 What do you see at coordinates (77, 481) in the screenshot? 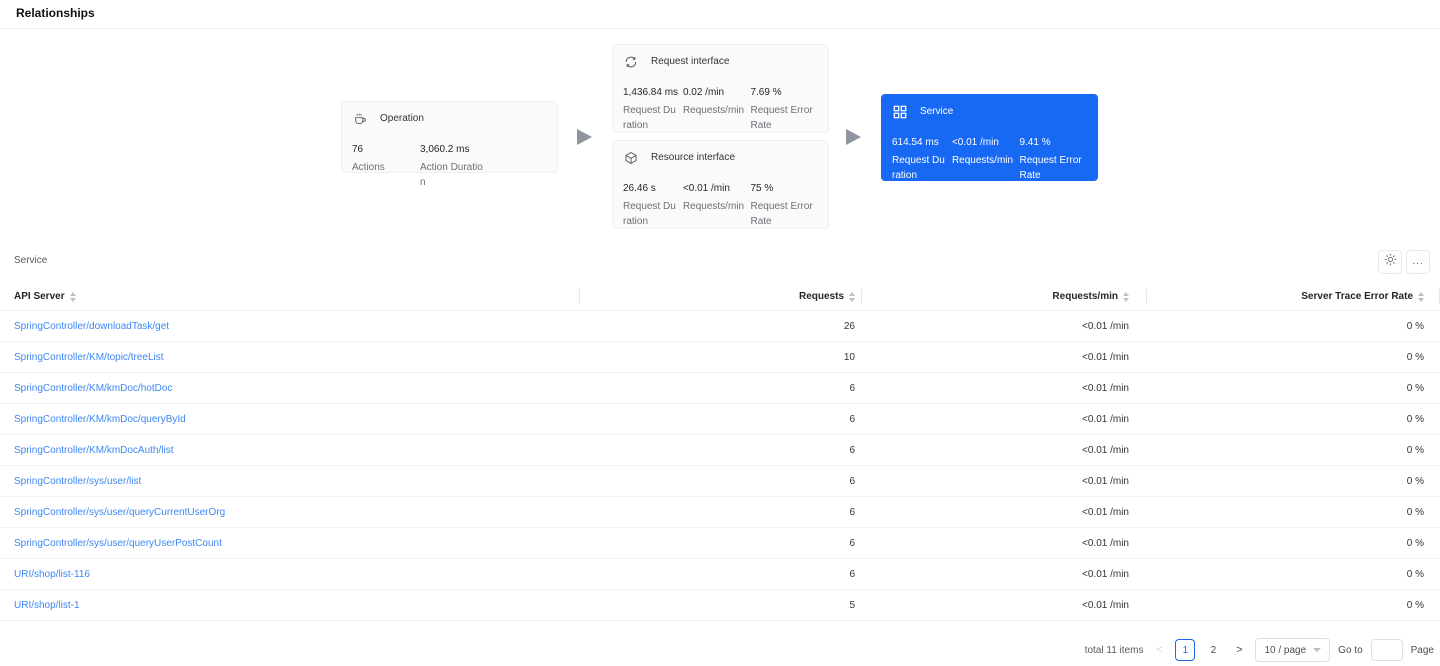
I see `api-server-link: SpringController/sys/user/list` at bounding box center [77, 481].